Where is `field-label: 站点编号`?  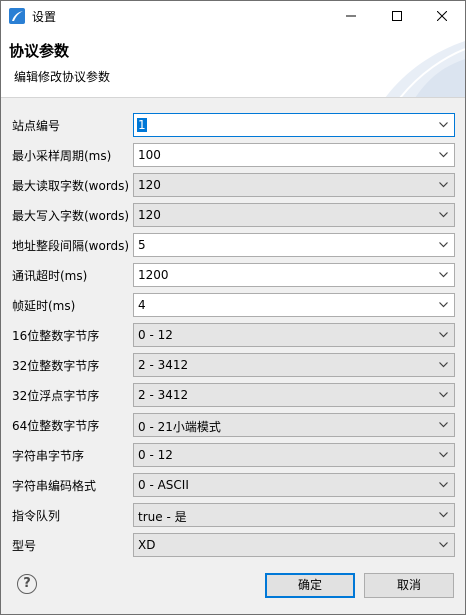 field-label: 站点编号 is located at coordinates (36, 126).